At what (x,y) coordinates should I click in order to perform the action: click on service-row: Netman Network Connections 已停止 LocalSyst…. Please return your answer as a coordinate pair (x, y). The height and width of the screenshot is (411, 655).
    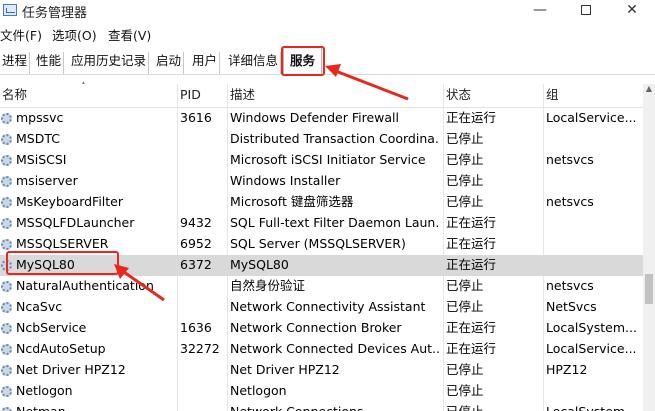
    Looking at the image, I should click on (321, 406).